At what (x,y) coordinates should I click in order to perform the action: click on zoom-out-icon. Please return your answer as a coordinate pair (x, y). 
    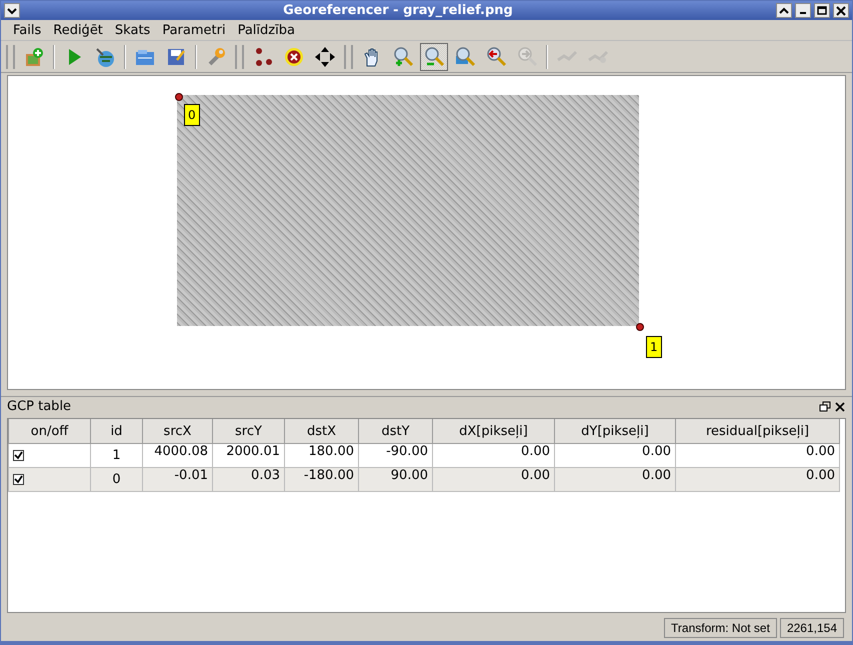
    Looking at the image, I should click on (434, 57).